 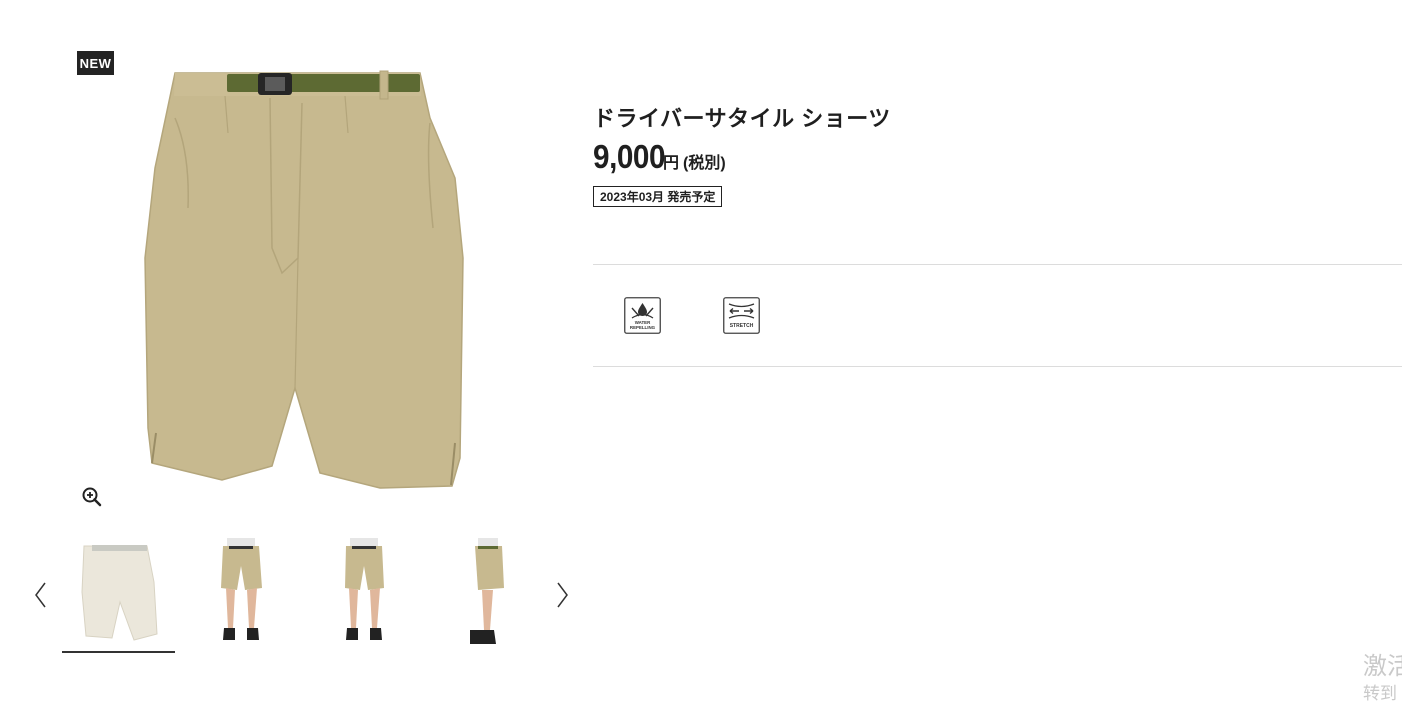 What do you see at coordinates (741, 315) in the screenshot?
I see `stretch-icon: STRETCH` at bounding box center [741, 315].